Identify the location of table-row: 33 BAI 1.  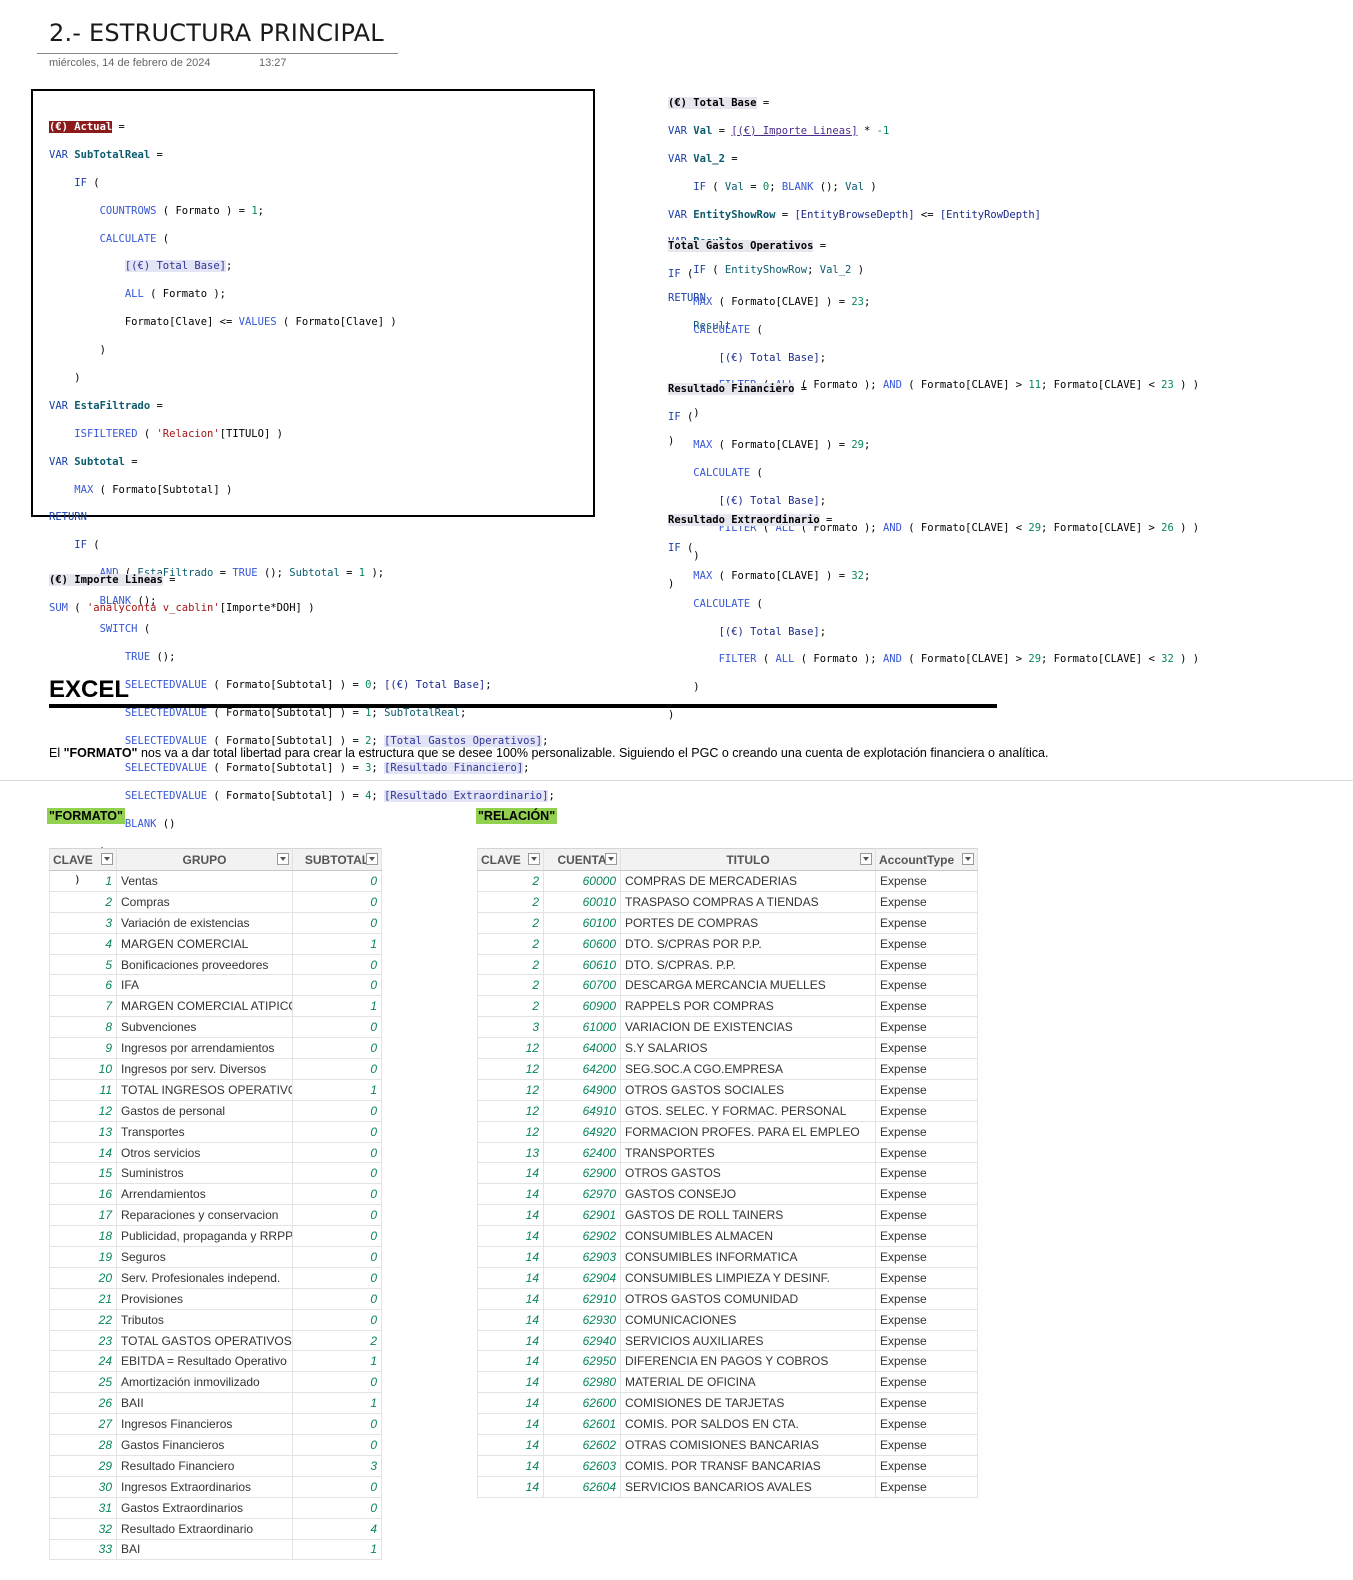
(215, 1550).